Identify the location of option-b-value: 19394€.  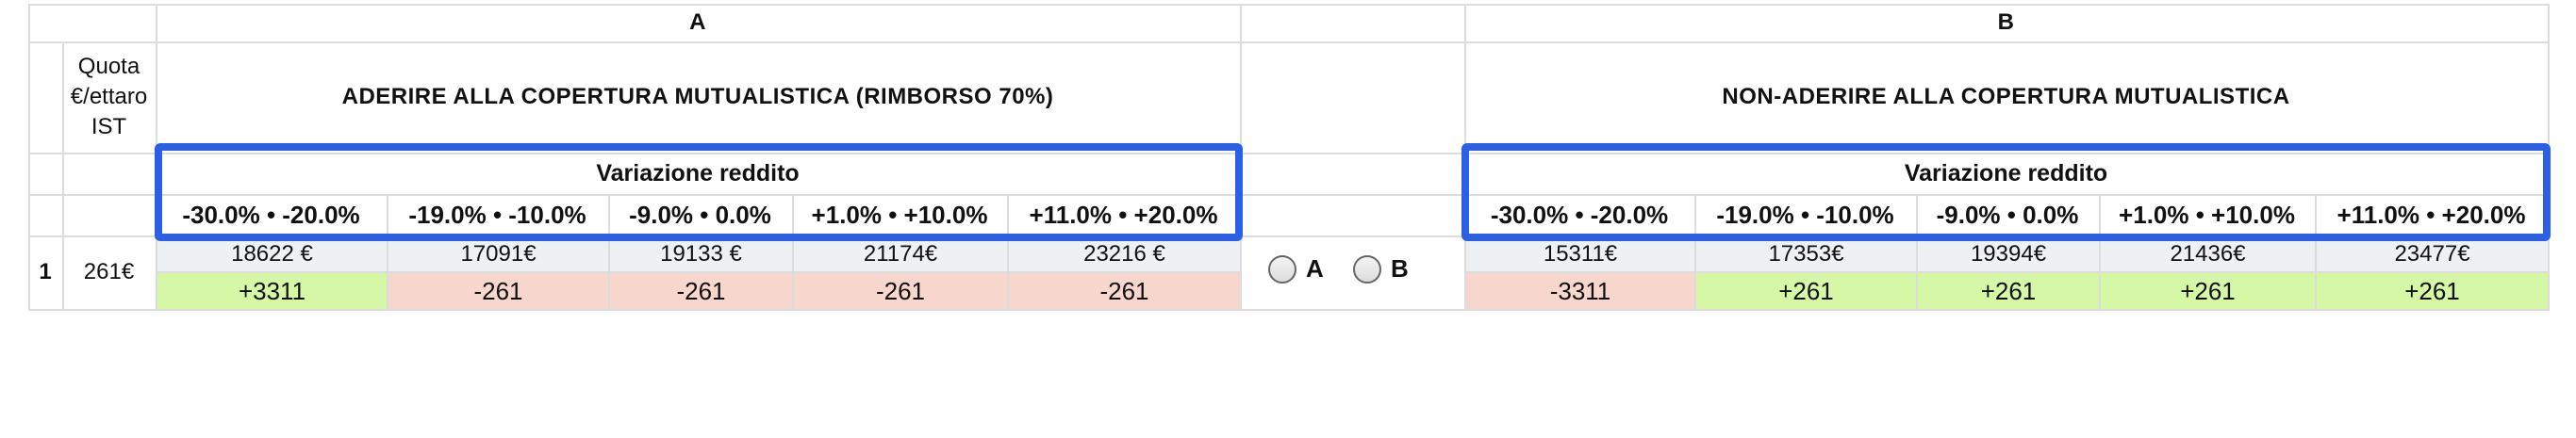
(2008, 254).